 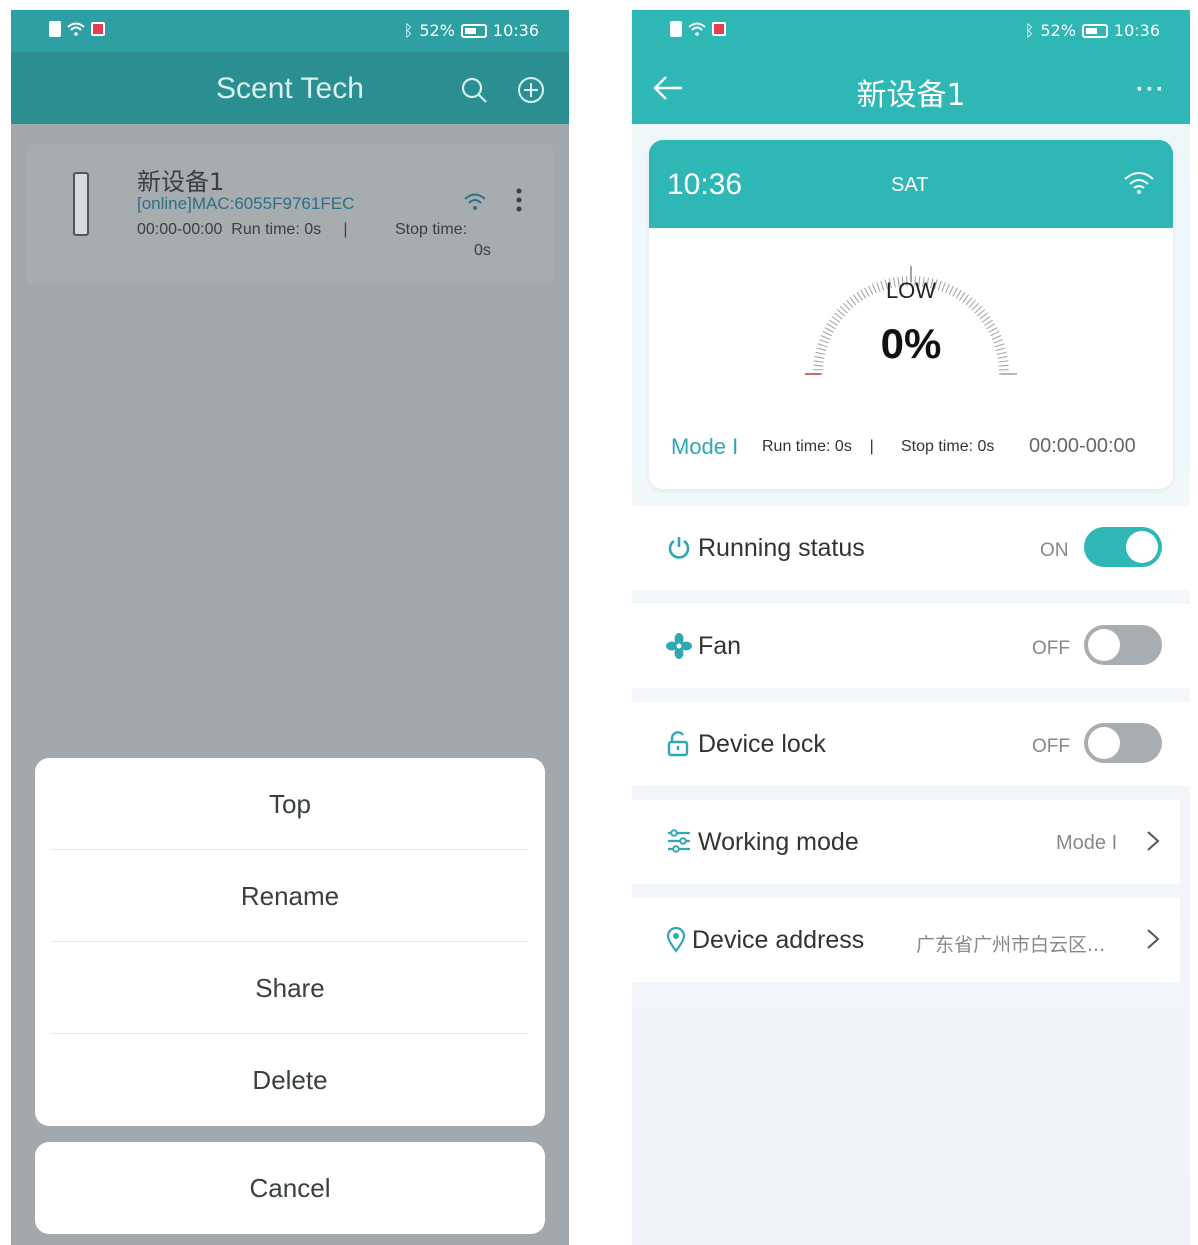 I want to click on stop-time: Stop time: 0s, so click(x=948, y=446).